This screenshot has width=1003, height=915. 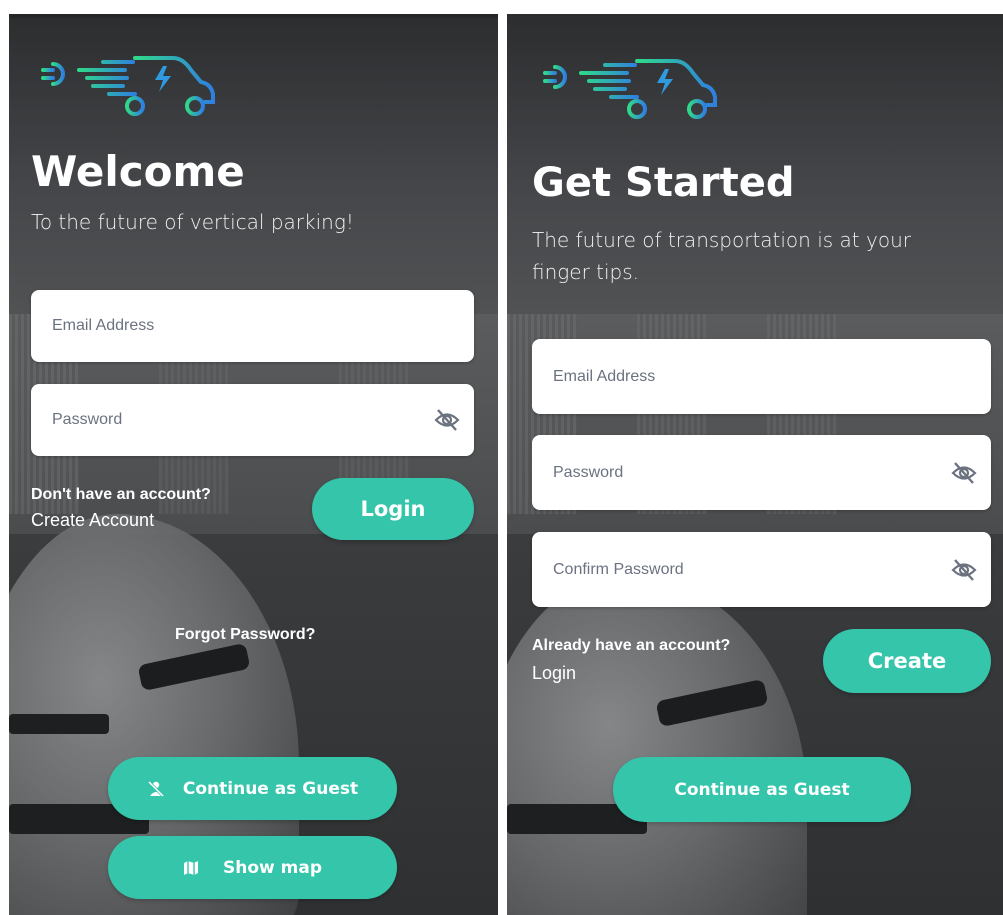 What do you see at coordinates (192, 222) in the screenshot?
I see `page-subtitle: To the future of vertical parking!` at bounding box center [192, 222].